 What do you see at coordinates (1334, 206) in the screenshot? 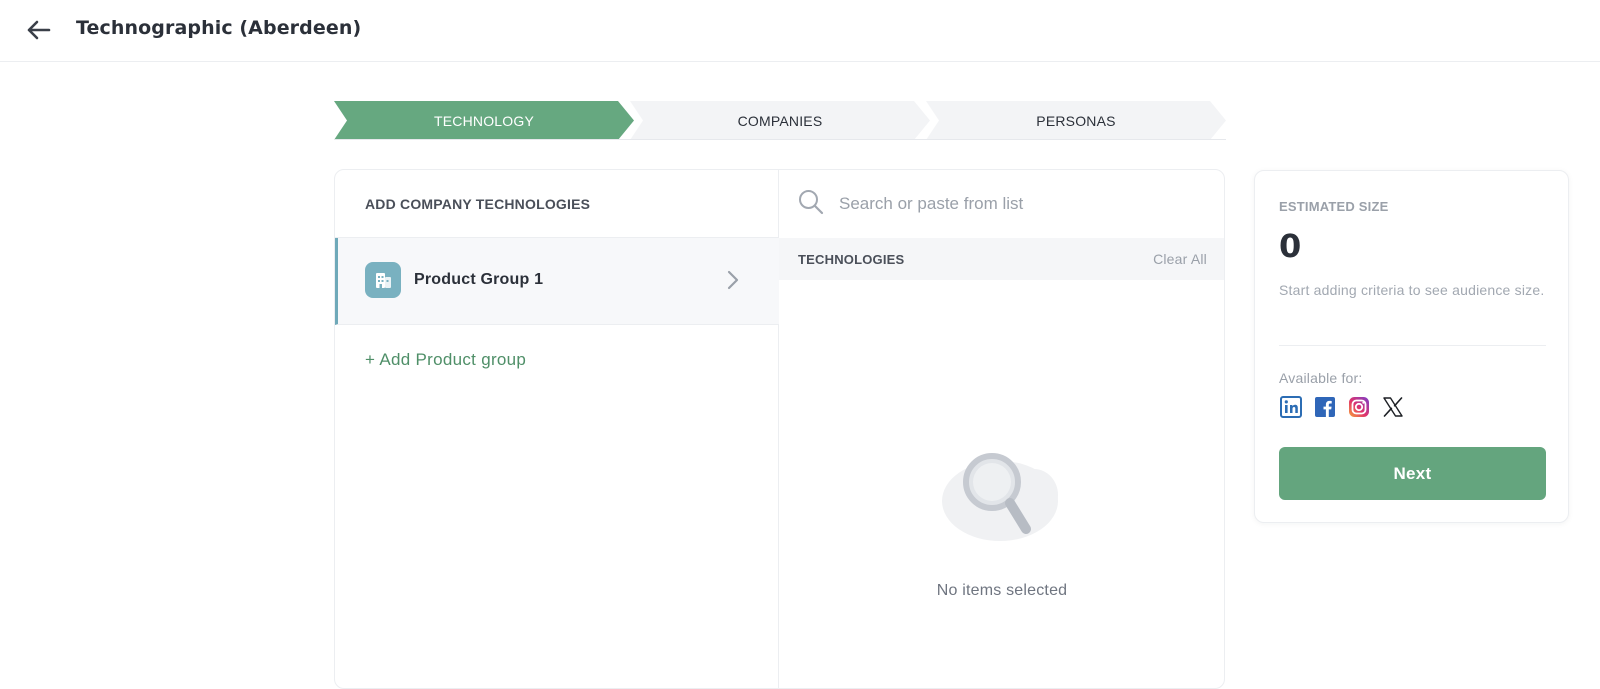
I see `estimated-size-label: ESTIMATED SIZE` at bounding box center [1334, 206].